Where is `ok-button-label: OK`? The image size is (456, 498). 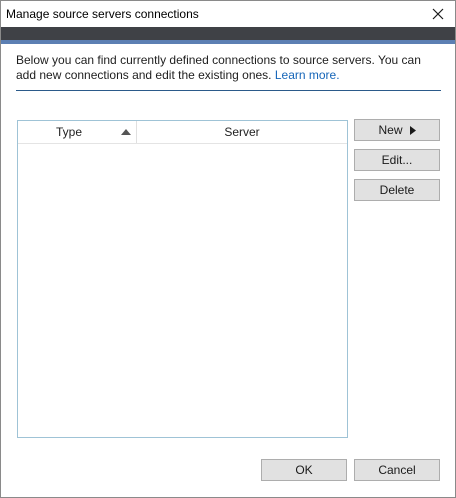 ok-button-label: OK is located at coordinates (304, 470).